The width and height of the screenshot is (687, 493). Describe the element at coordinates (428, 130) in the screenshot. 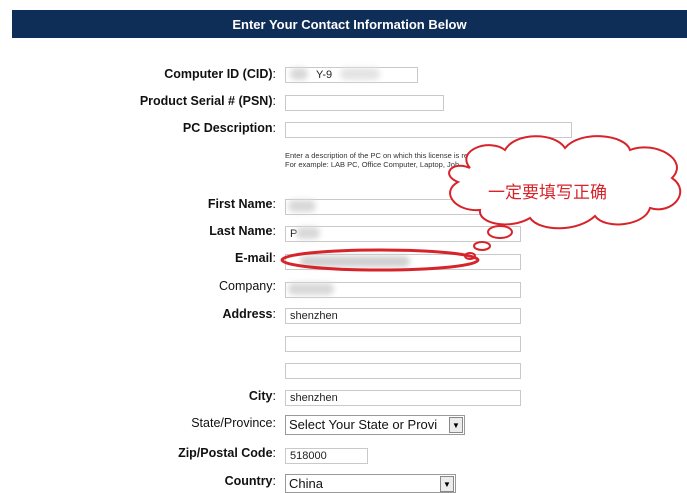

I see `pc-description-input` at that location.